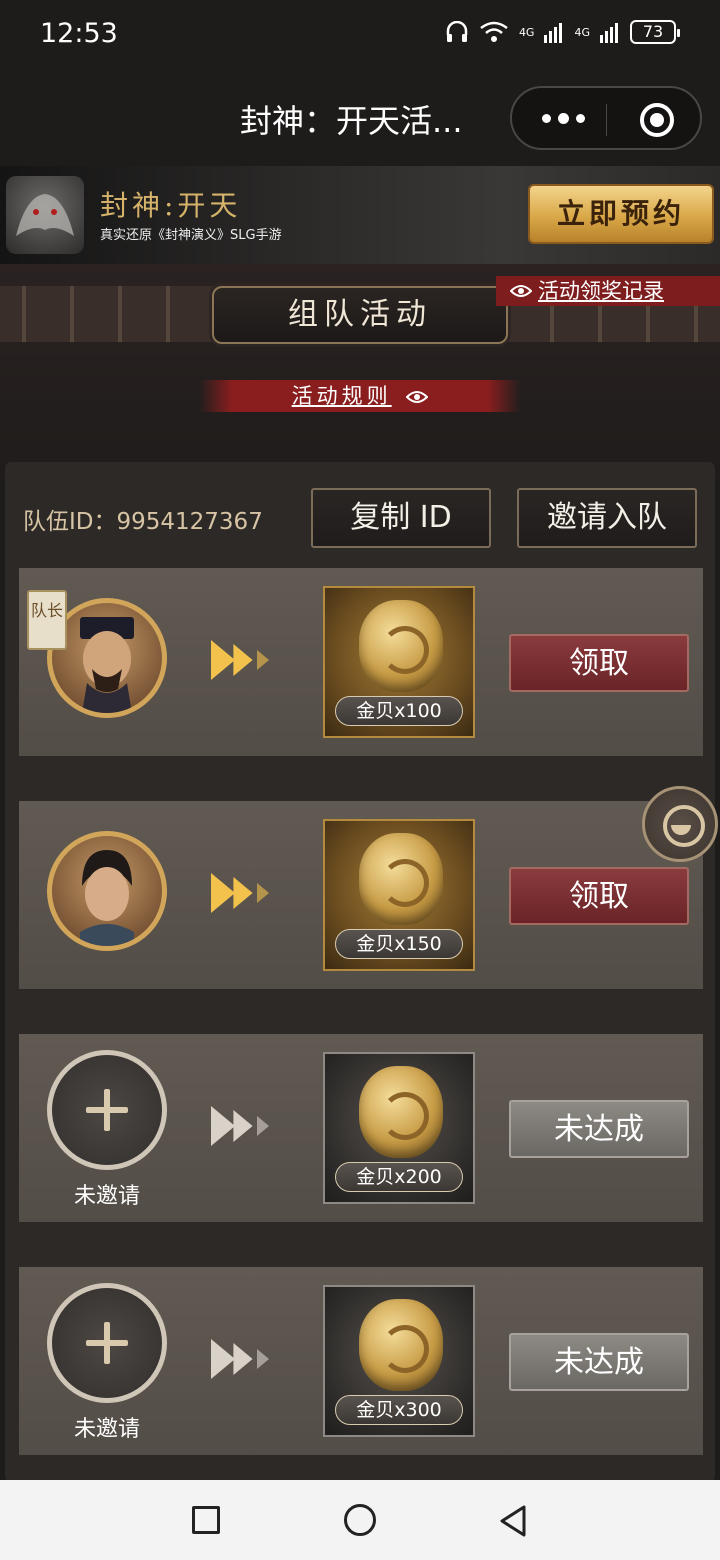 The width and height of the screenshot is (720, 1560). Describe the element at coordinates (341, 396) in the screenshot. I see `rules-label: 活动规则` at that location.